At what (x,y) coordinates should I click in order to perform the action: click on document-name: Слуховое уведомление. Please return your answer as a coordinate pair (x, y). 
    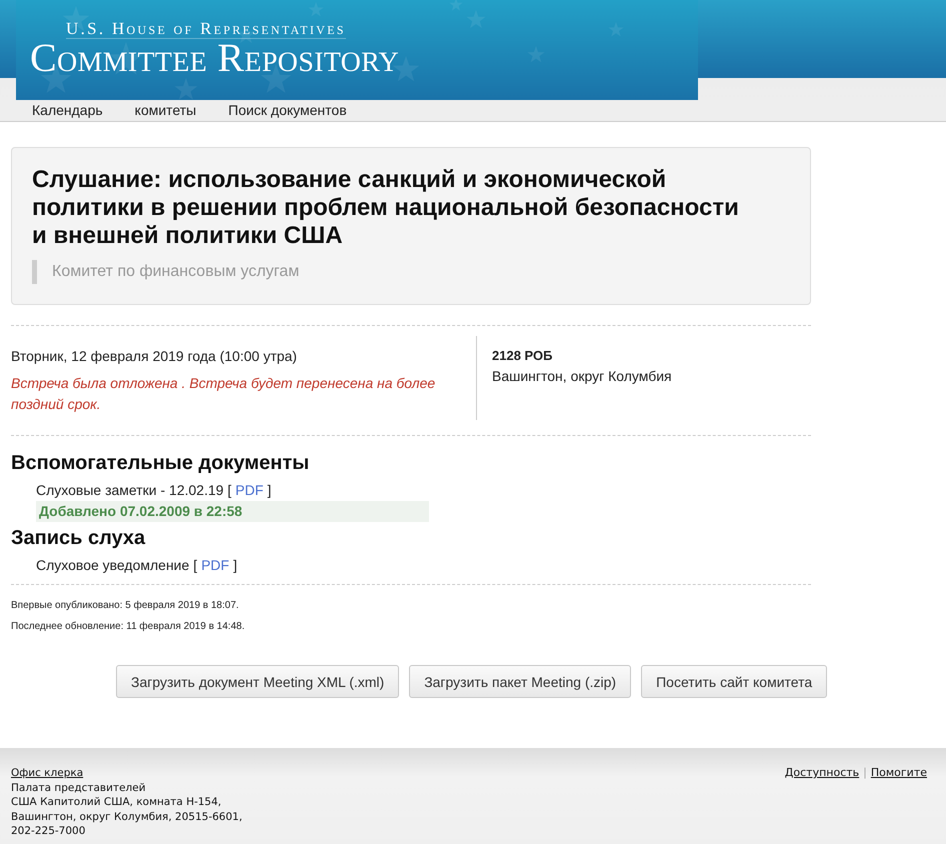
    Looking at the image, I should click on (113, 565).